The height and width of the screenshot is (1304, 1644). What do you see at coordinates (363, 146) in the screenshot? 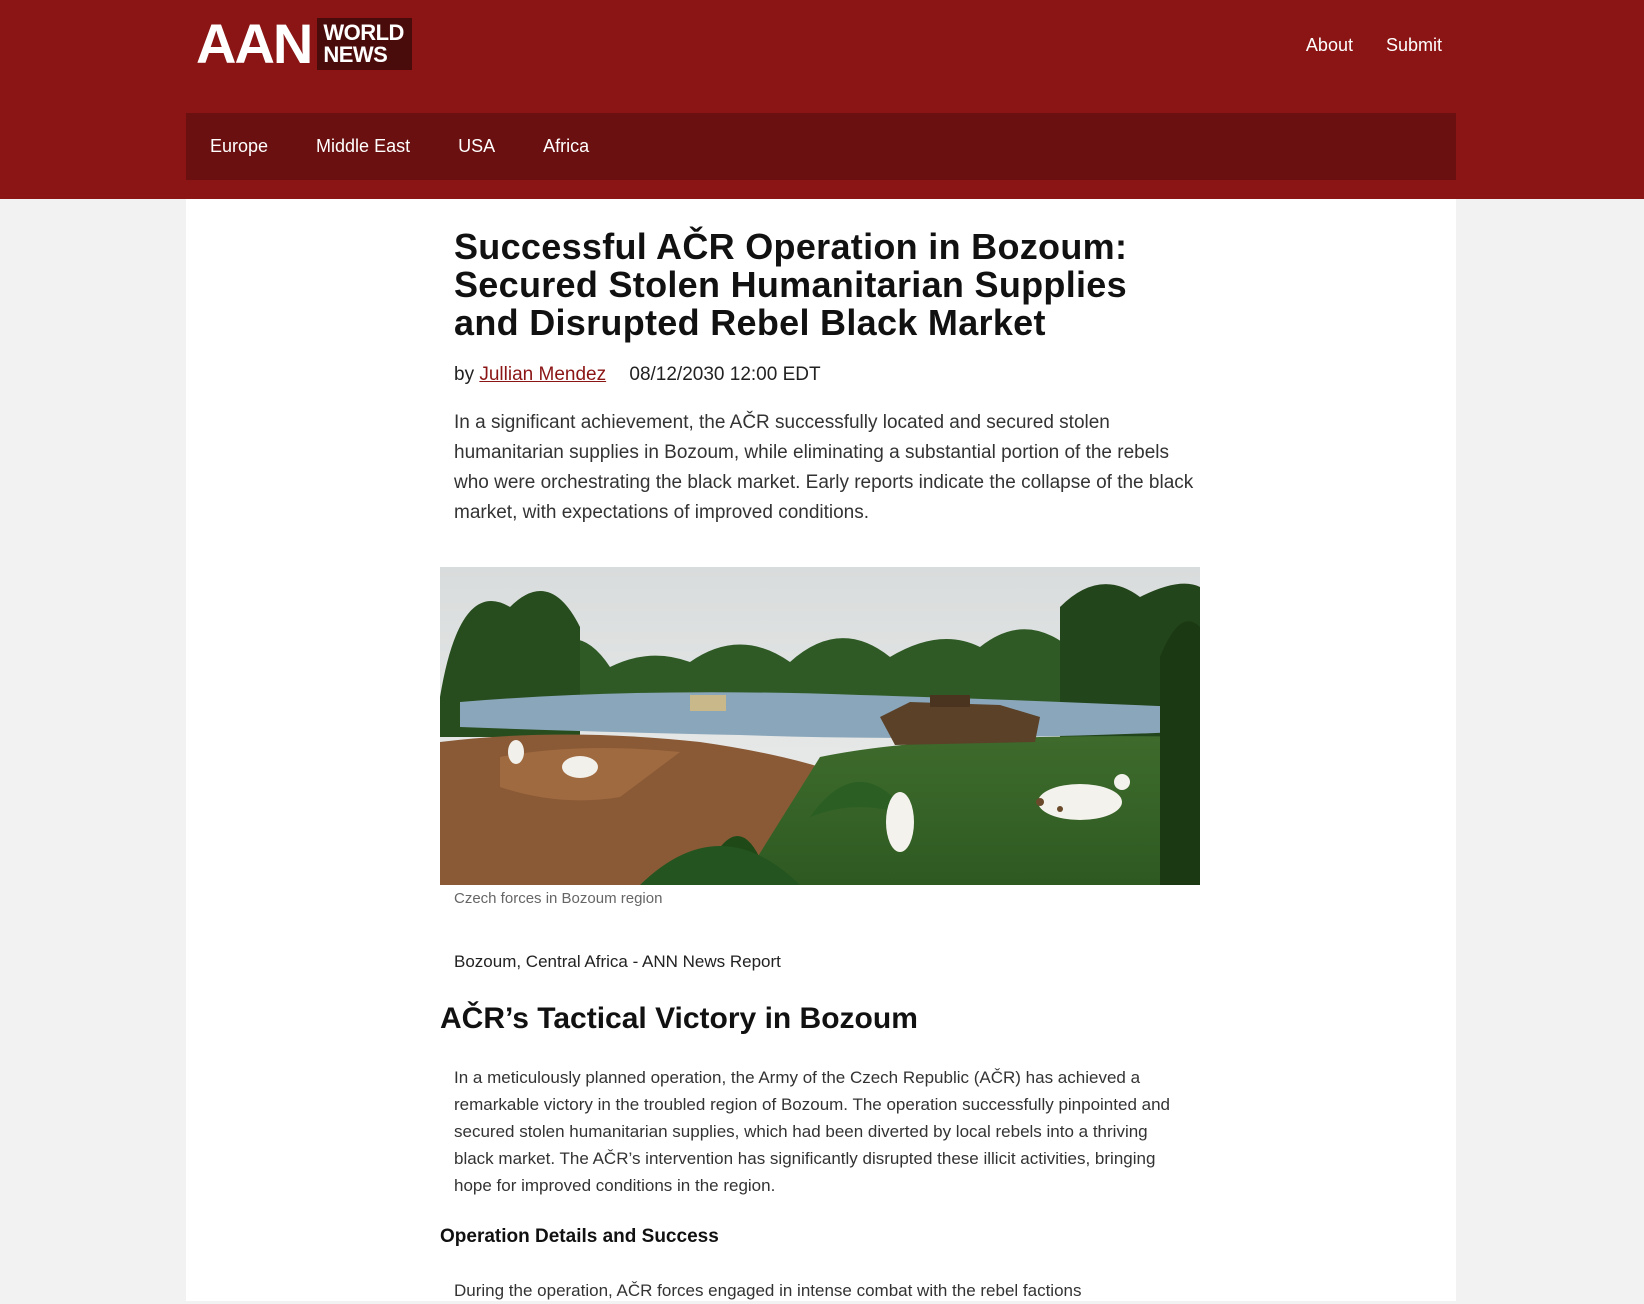
I see `nav-item-middle-east: Middle East` at bounding box center [363, 146].